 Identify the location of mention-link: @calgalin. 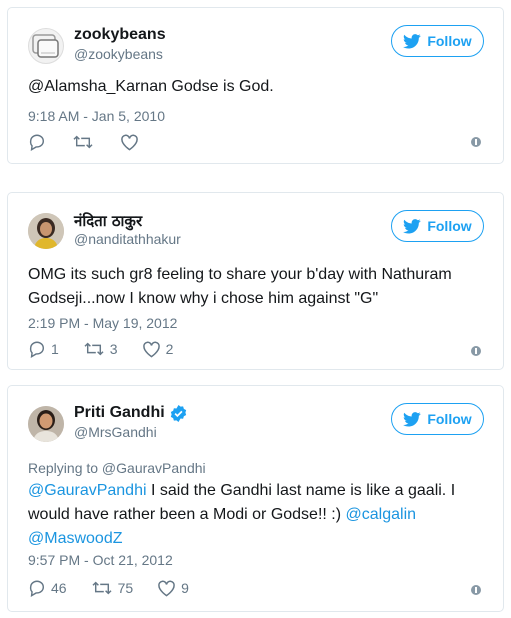
(381, 514).